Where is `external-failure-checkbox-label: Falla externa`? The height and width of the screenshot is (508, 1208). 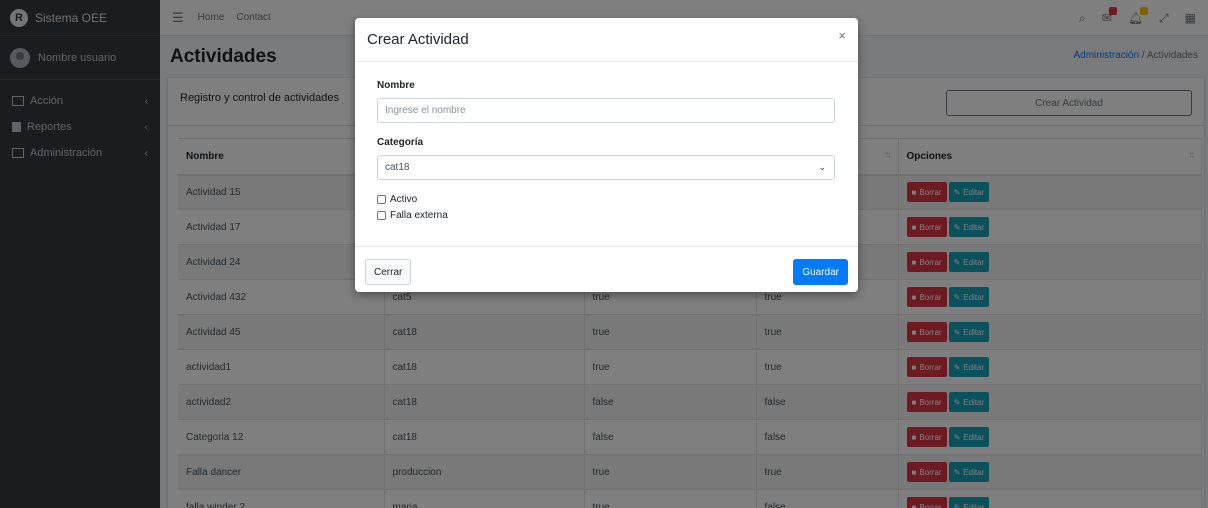 external-failure-checkbox-label: Falla externa is located at coordinates (419, 215).